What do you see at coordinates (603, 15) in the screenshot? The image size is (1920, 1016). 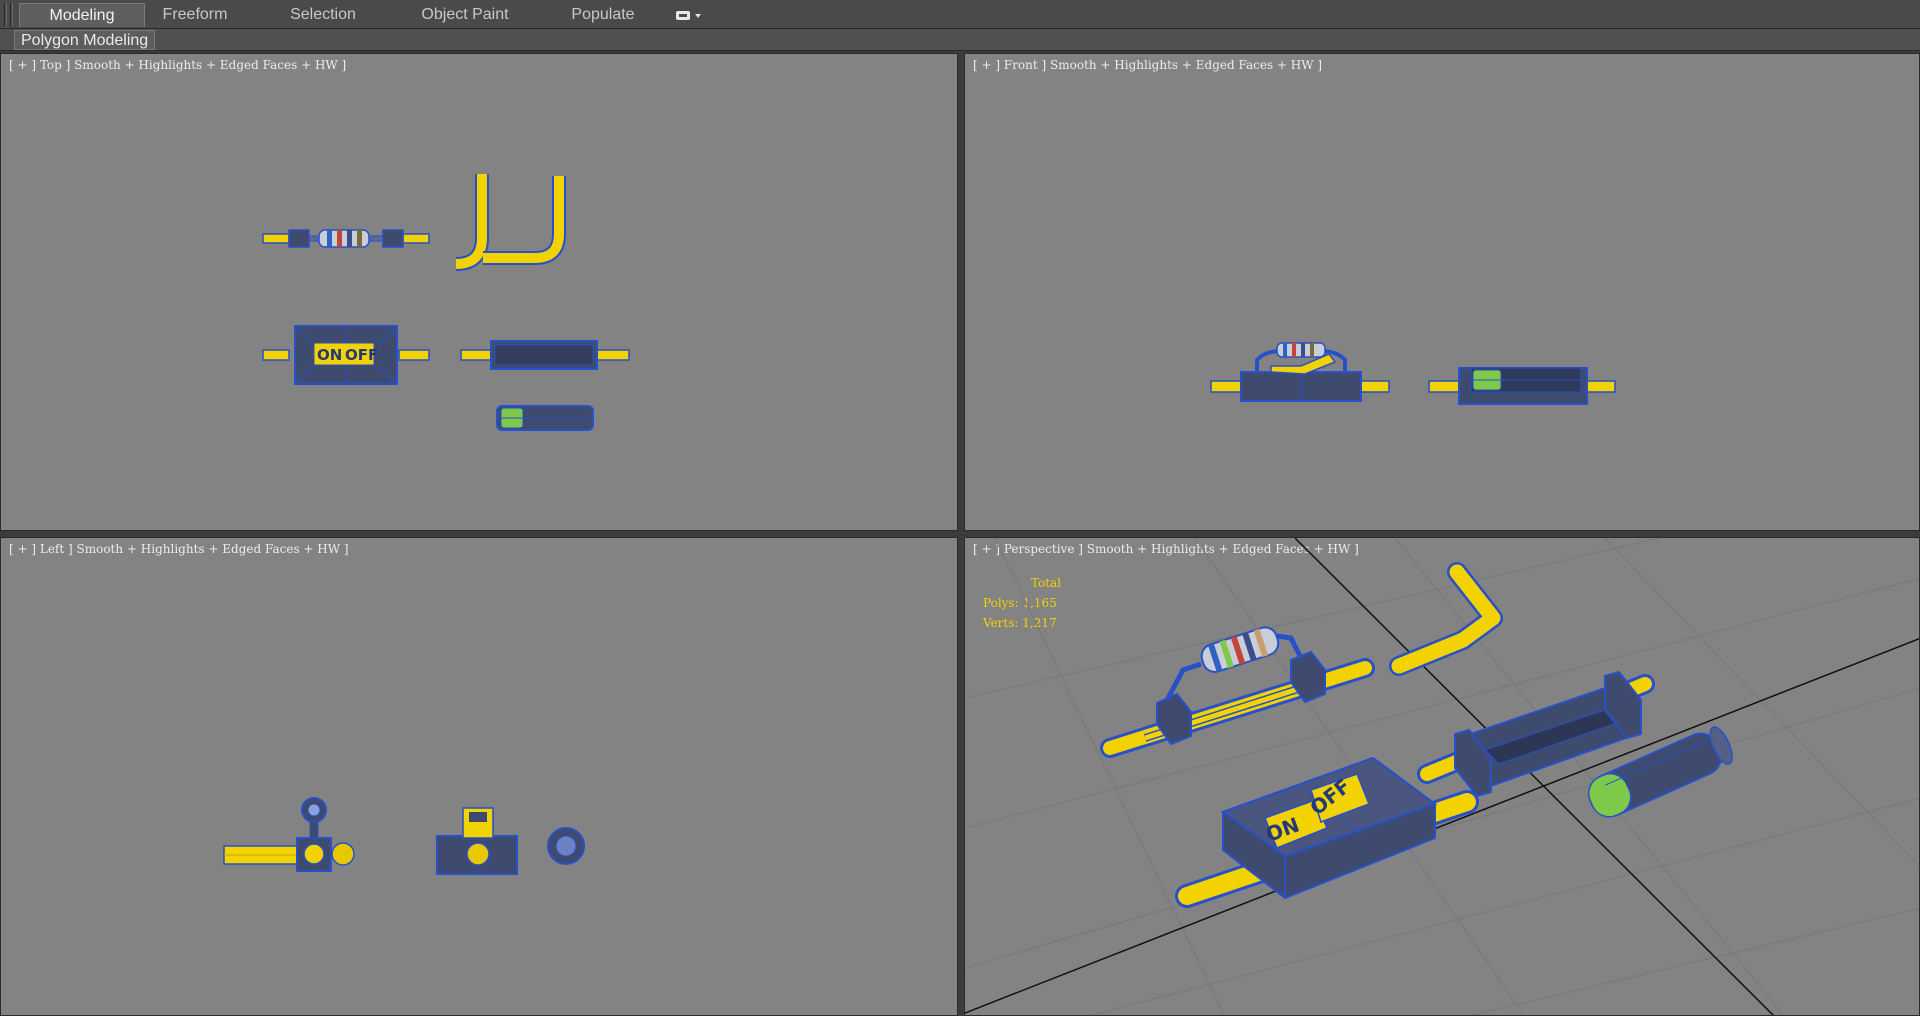 I see `tab-populate: Populate` at bounding box center [603, 15].